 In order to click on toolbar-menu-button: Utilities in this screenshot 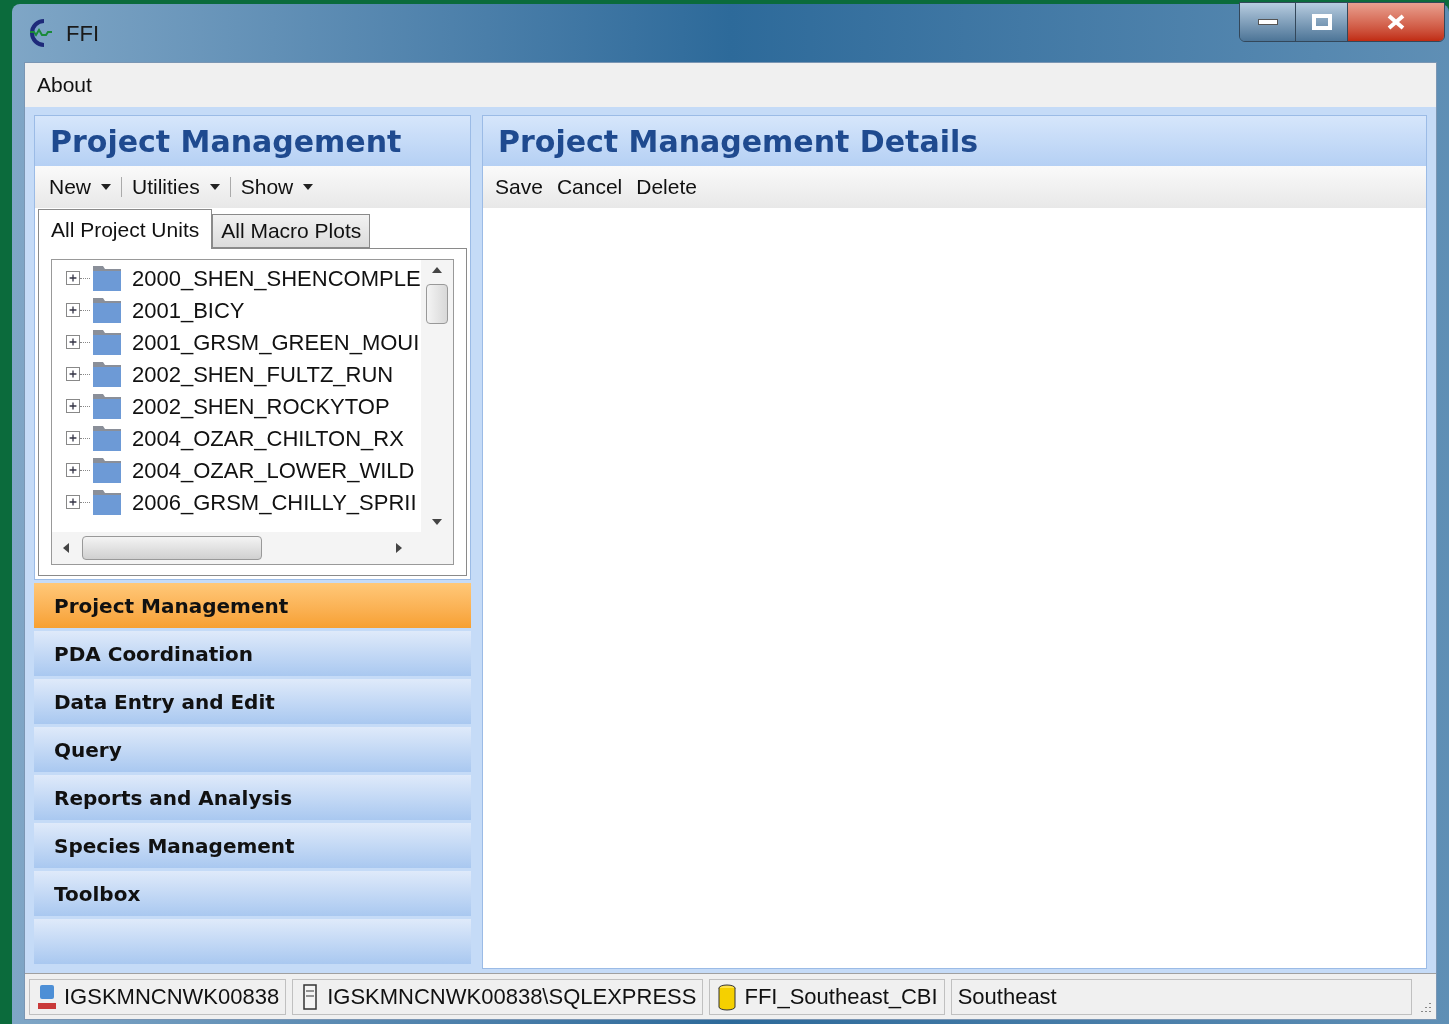, I will do `click(176, 187)`.